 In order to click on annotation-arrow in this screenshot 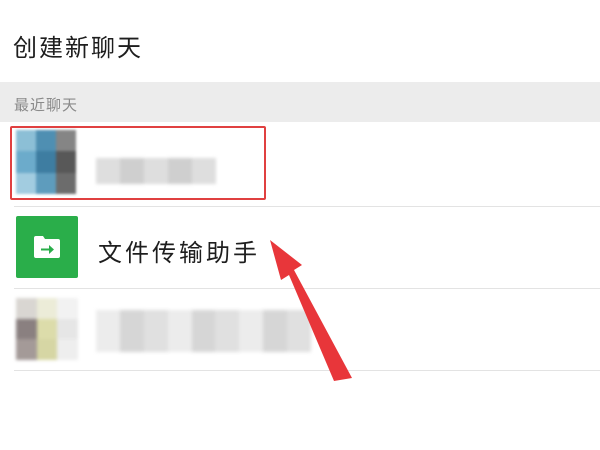, I will do `click(311, 310)`.